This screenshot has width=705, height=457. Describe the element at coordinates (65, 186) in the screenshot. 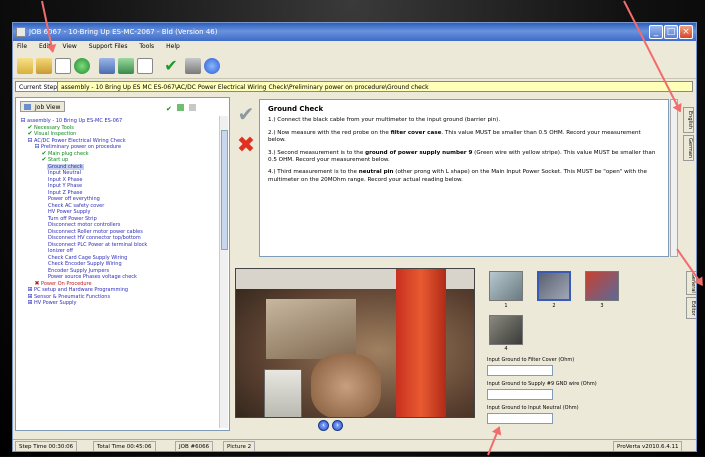

I see `tree-item-label: Input Y Phase` at that location.